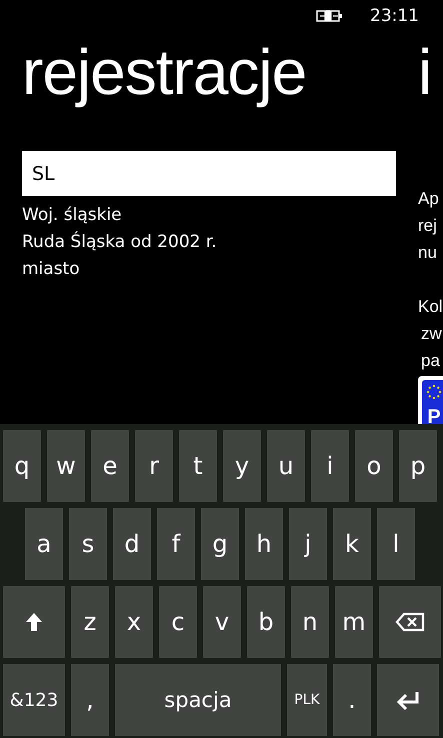 This screenshot has height=738, width=443. What do you see at coordinates (264, 544) in the screenshot?
I see `key: h` at bounding box center [264, 544].